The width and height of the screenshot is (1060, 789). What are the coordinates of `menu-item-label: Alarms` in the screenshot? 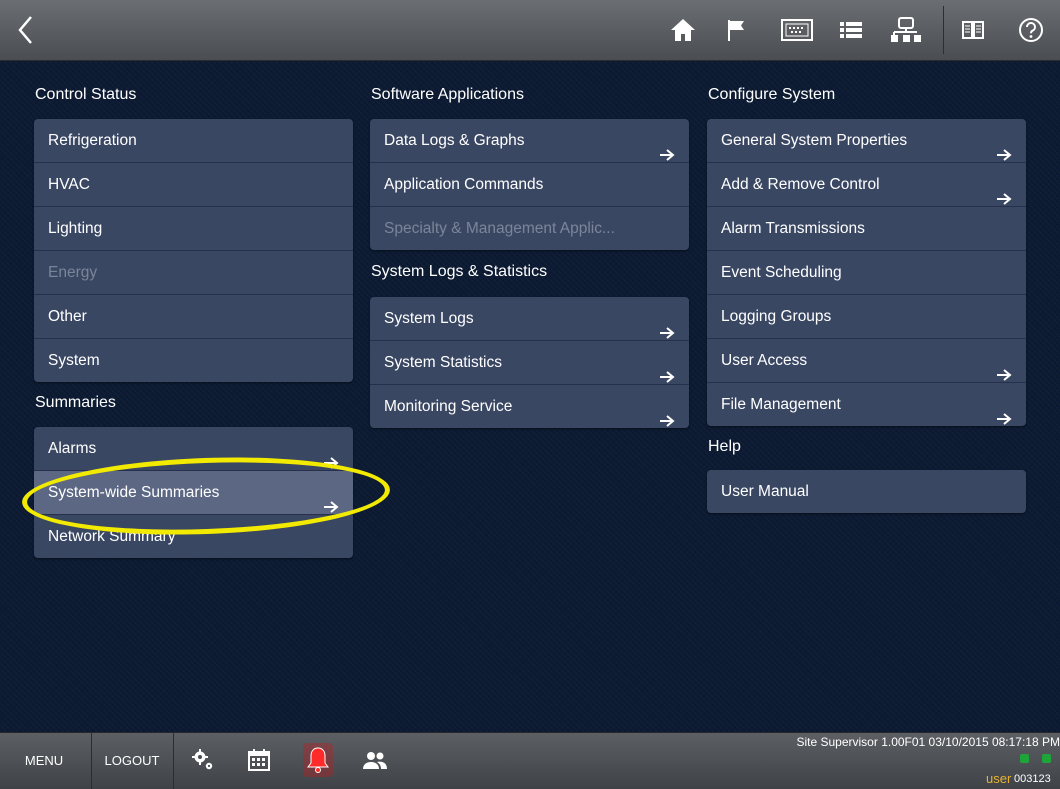 It's located at (72, 448).